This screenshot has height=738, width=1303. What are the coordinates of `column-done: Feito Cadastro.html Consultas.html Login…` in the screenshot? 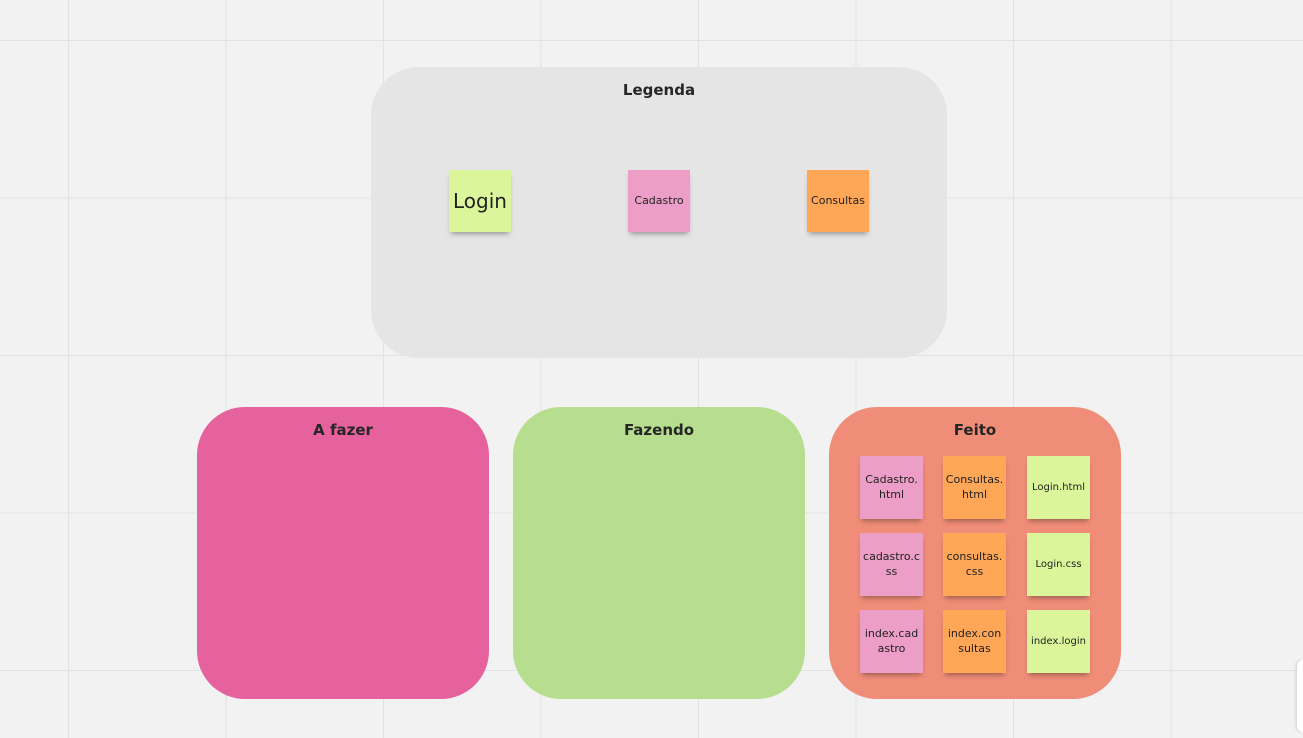 It's located at (975, 553).